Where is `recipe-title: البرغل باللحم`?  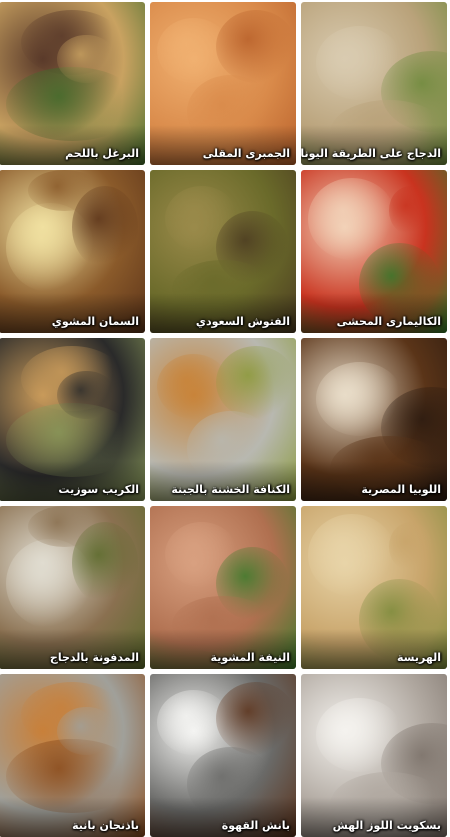
recipe-title: البرغل باللحم is located at coordinates (102, 153).